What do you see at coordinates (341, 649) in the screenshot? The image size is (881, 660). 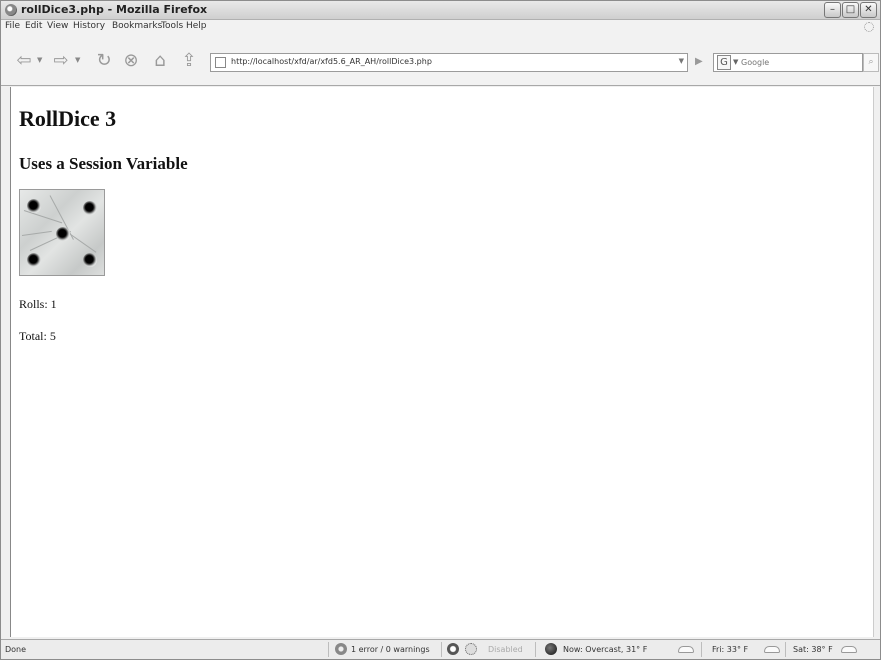 I see `error-console-icon` at bounding box center [341, 649].